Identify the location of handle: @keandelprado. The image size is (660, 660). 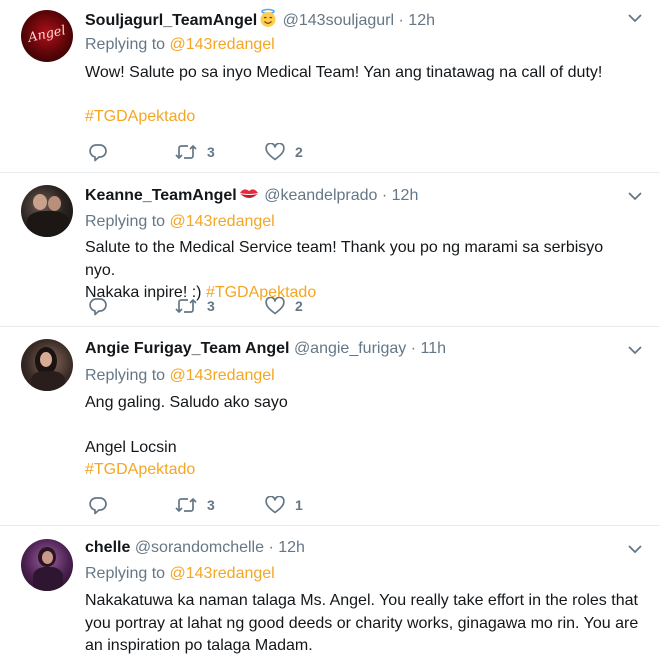
(320, 195).